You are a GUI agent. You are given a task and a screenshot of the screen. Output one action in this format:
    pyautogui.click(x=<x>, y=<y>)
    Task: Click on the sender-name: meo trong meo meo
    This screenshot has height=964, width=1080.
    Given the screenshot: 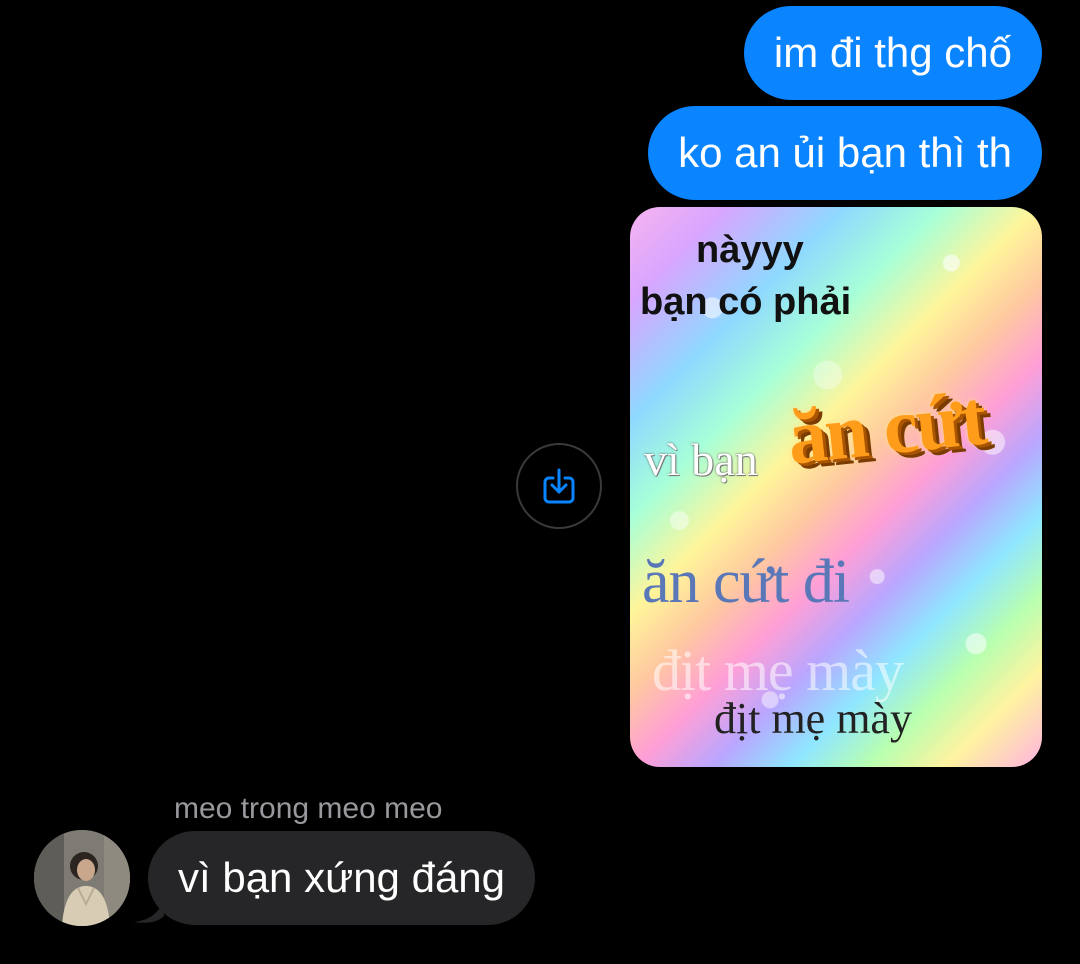 What is the action you would take?
    pyautogui.click(x=308, y=808)
    